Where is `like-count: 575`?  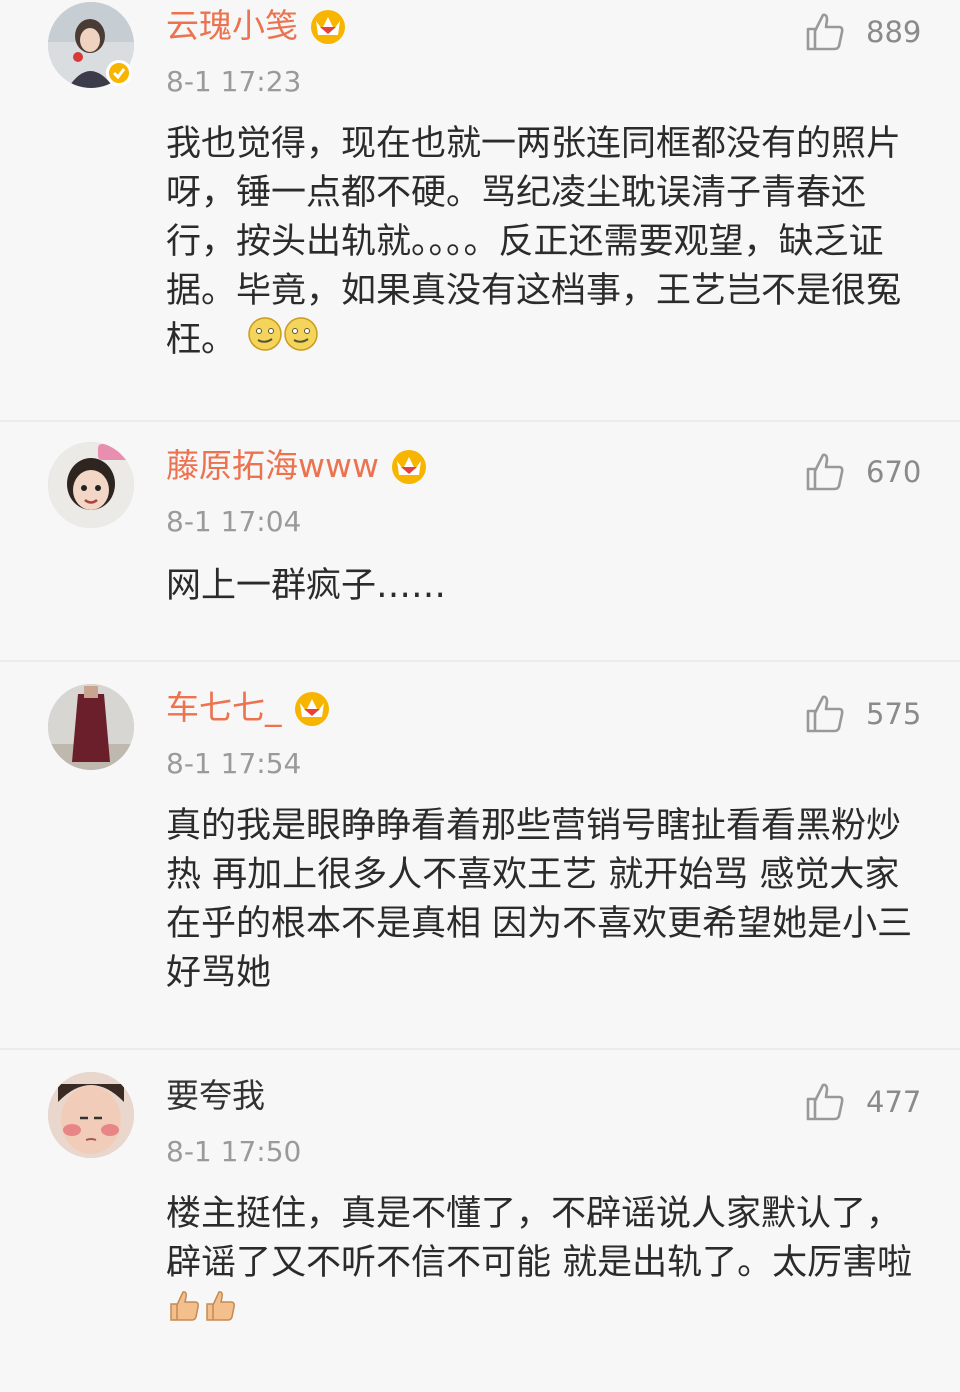 like-count: 575 is located at coordinates (894, 714).